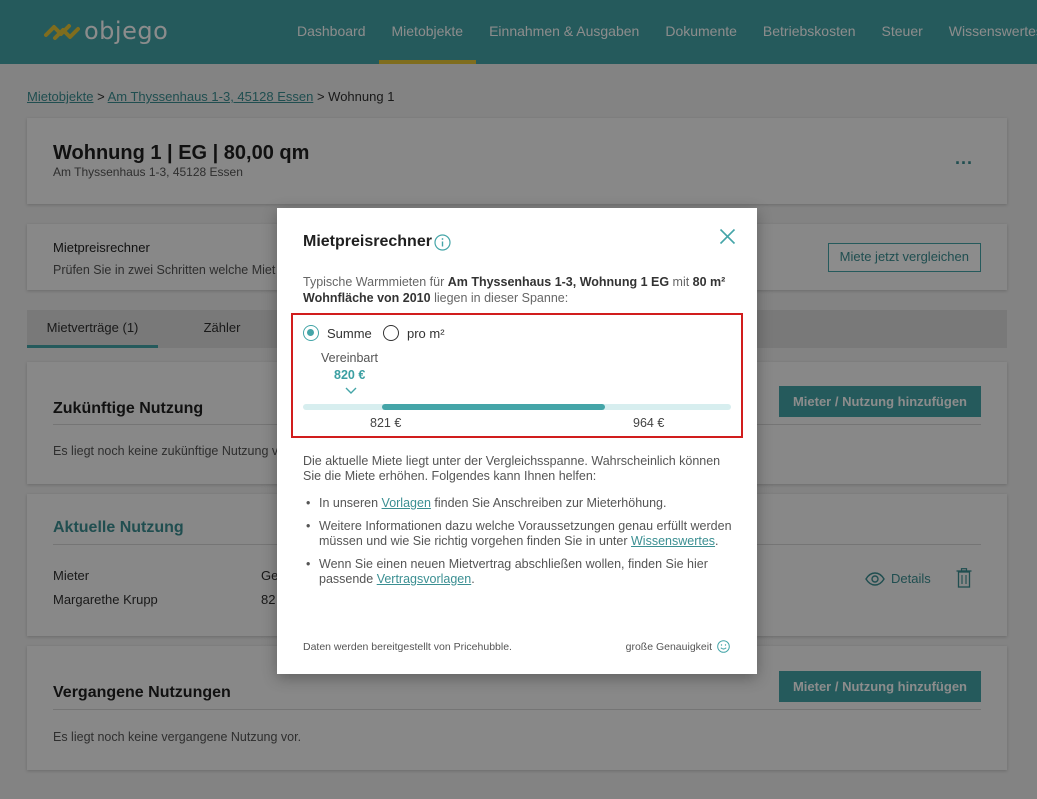  What do you see at coordinates (493, 407) in the screenshot?
I see `typical-range-bar` at bounding box center [493, 407].